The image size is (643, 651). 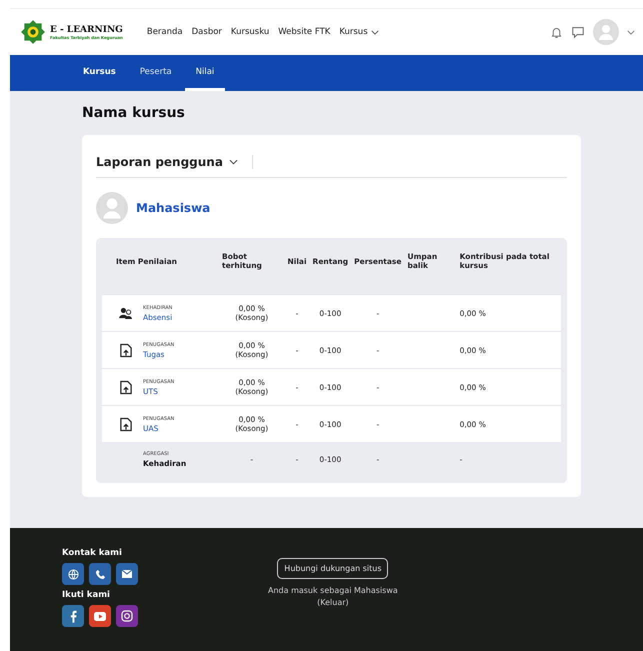 I want to click on user-name-link: Mahasiswa, so click(x=173, y=208).